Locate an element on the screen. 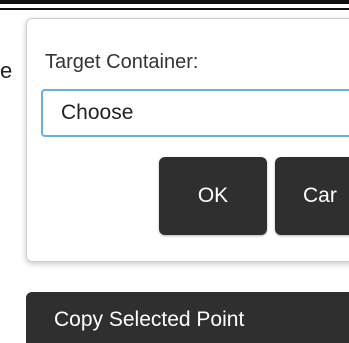  top-border is located at coordinates (174, 2).